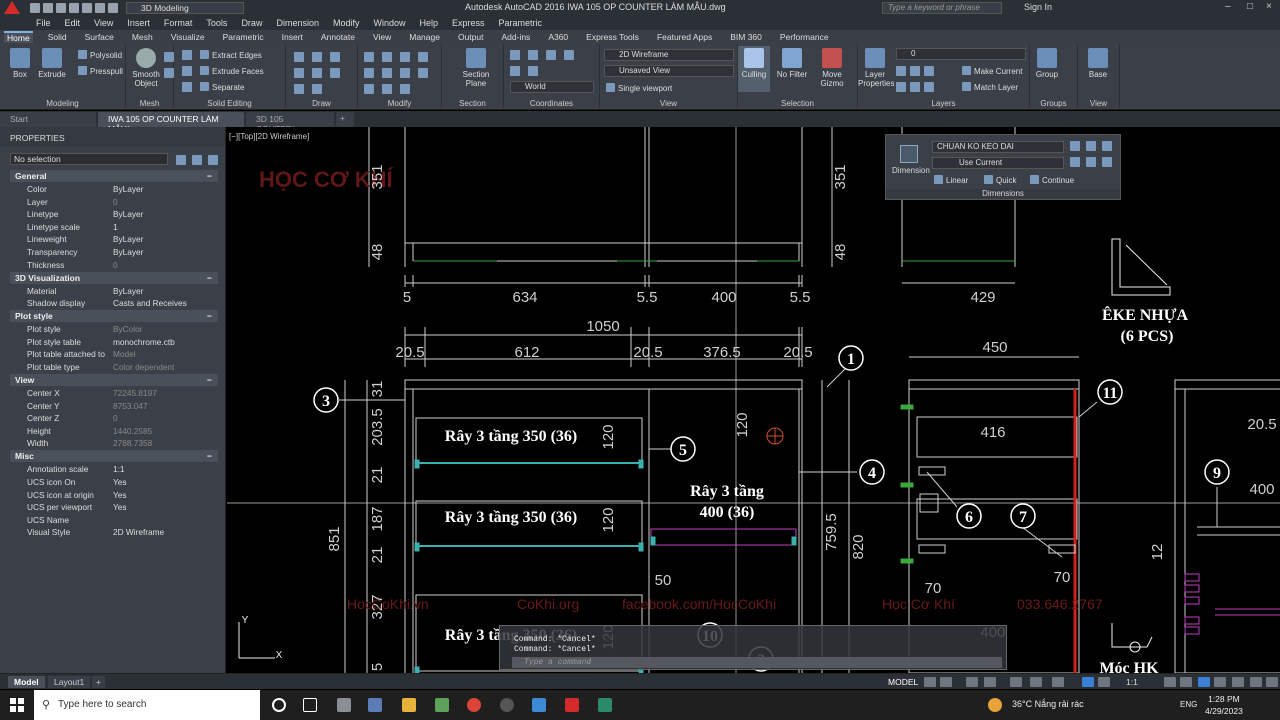  Describe the element at coordinates (171, 123) in the screenshot. I see `tab-drawing-active: IWA 105 OP COUNTER LÀM MẪU*` at that location.